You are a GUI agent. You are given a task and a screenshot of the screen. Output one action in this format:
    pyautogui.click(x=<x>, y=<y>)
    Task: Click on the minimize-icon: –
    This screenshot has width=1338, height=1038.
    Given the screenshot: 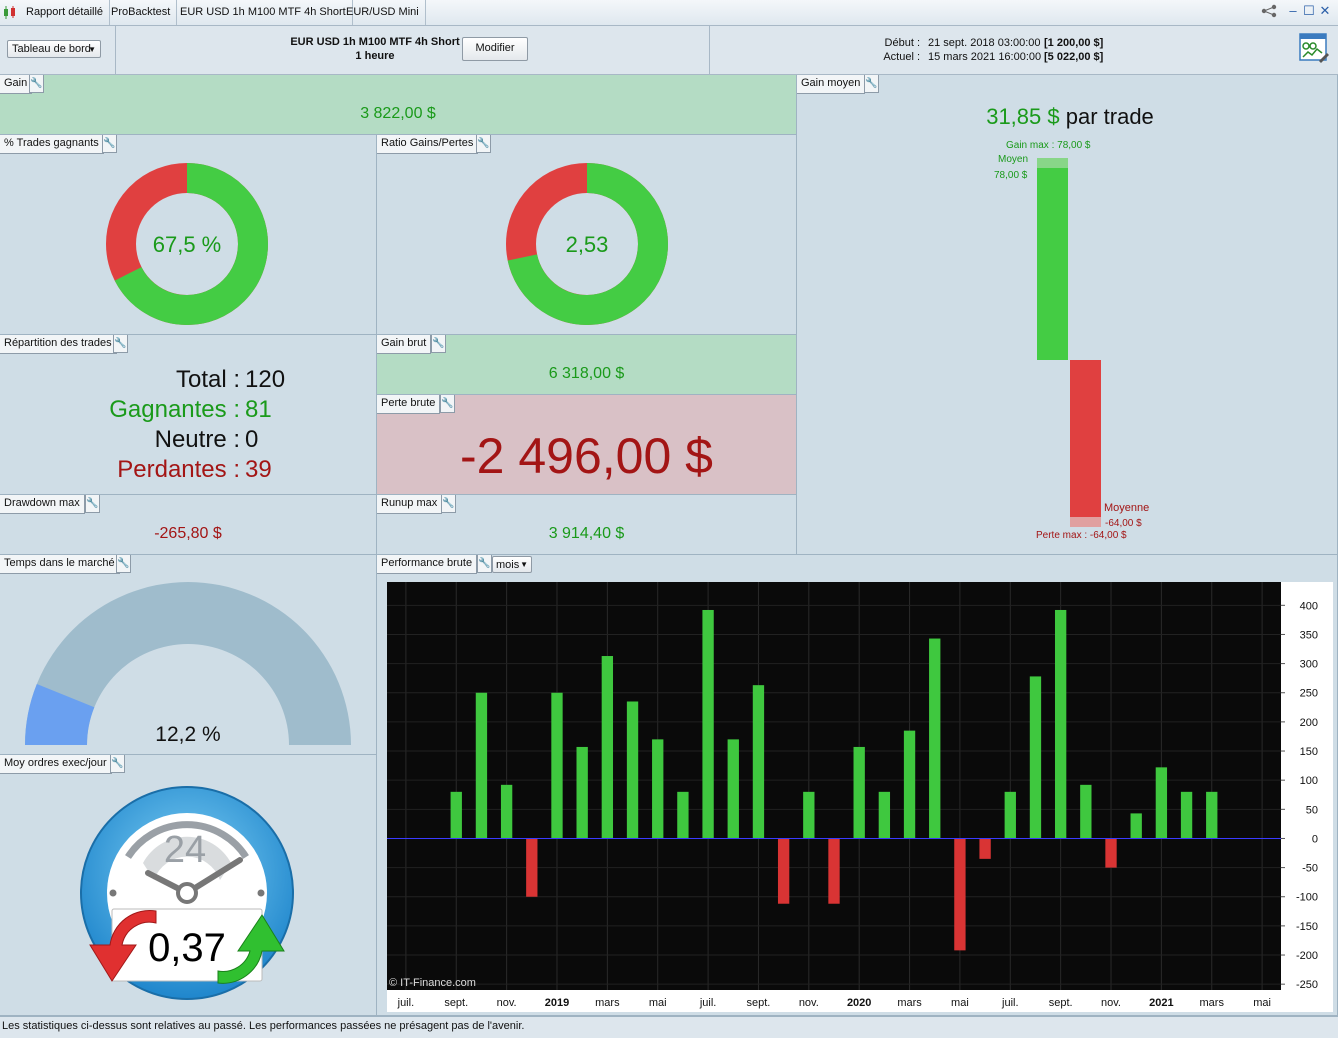 What is the action you would take?
    pyautogui.click(x=1293, y=11)
    